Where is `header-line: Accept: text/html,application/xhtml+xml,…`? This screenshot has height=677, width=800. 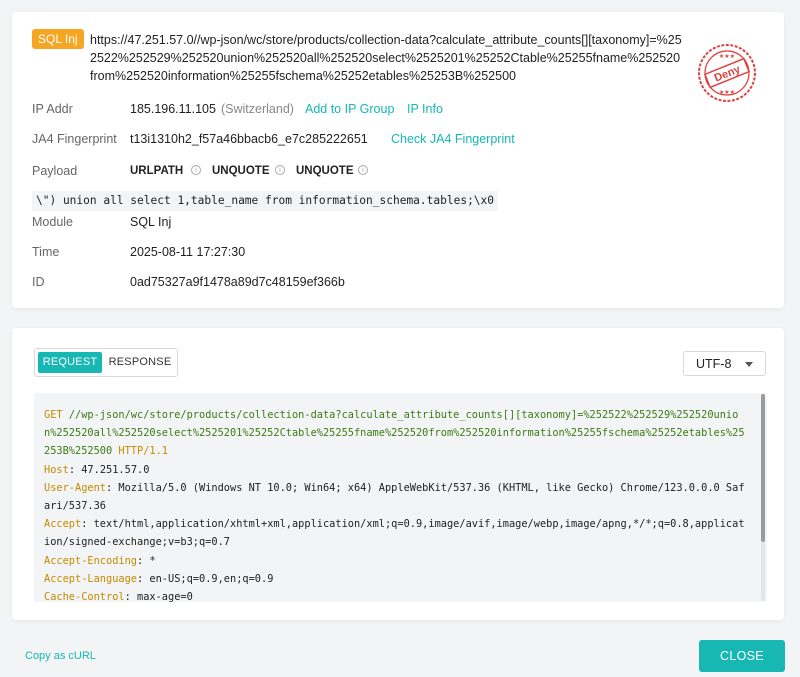 header-line: Accept: text/html,application/xhtml+xml,… is located at coordinates (394, 533).